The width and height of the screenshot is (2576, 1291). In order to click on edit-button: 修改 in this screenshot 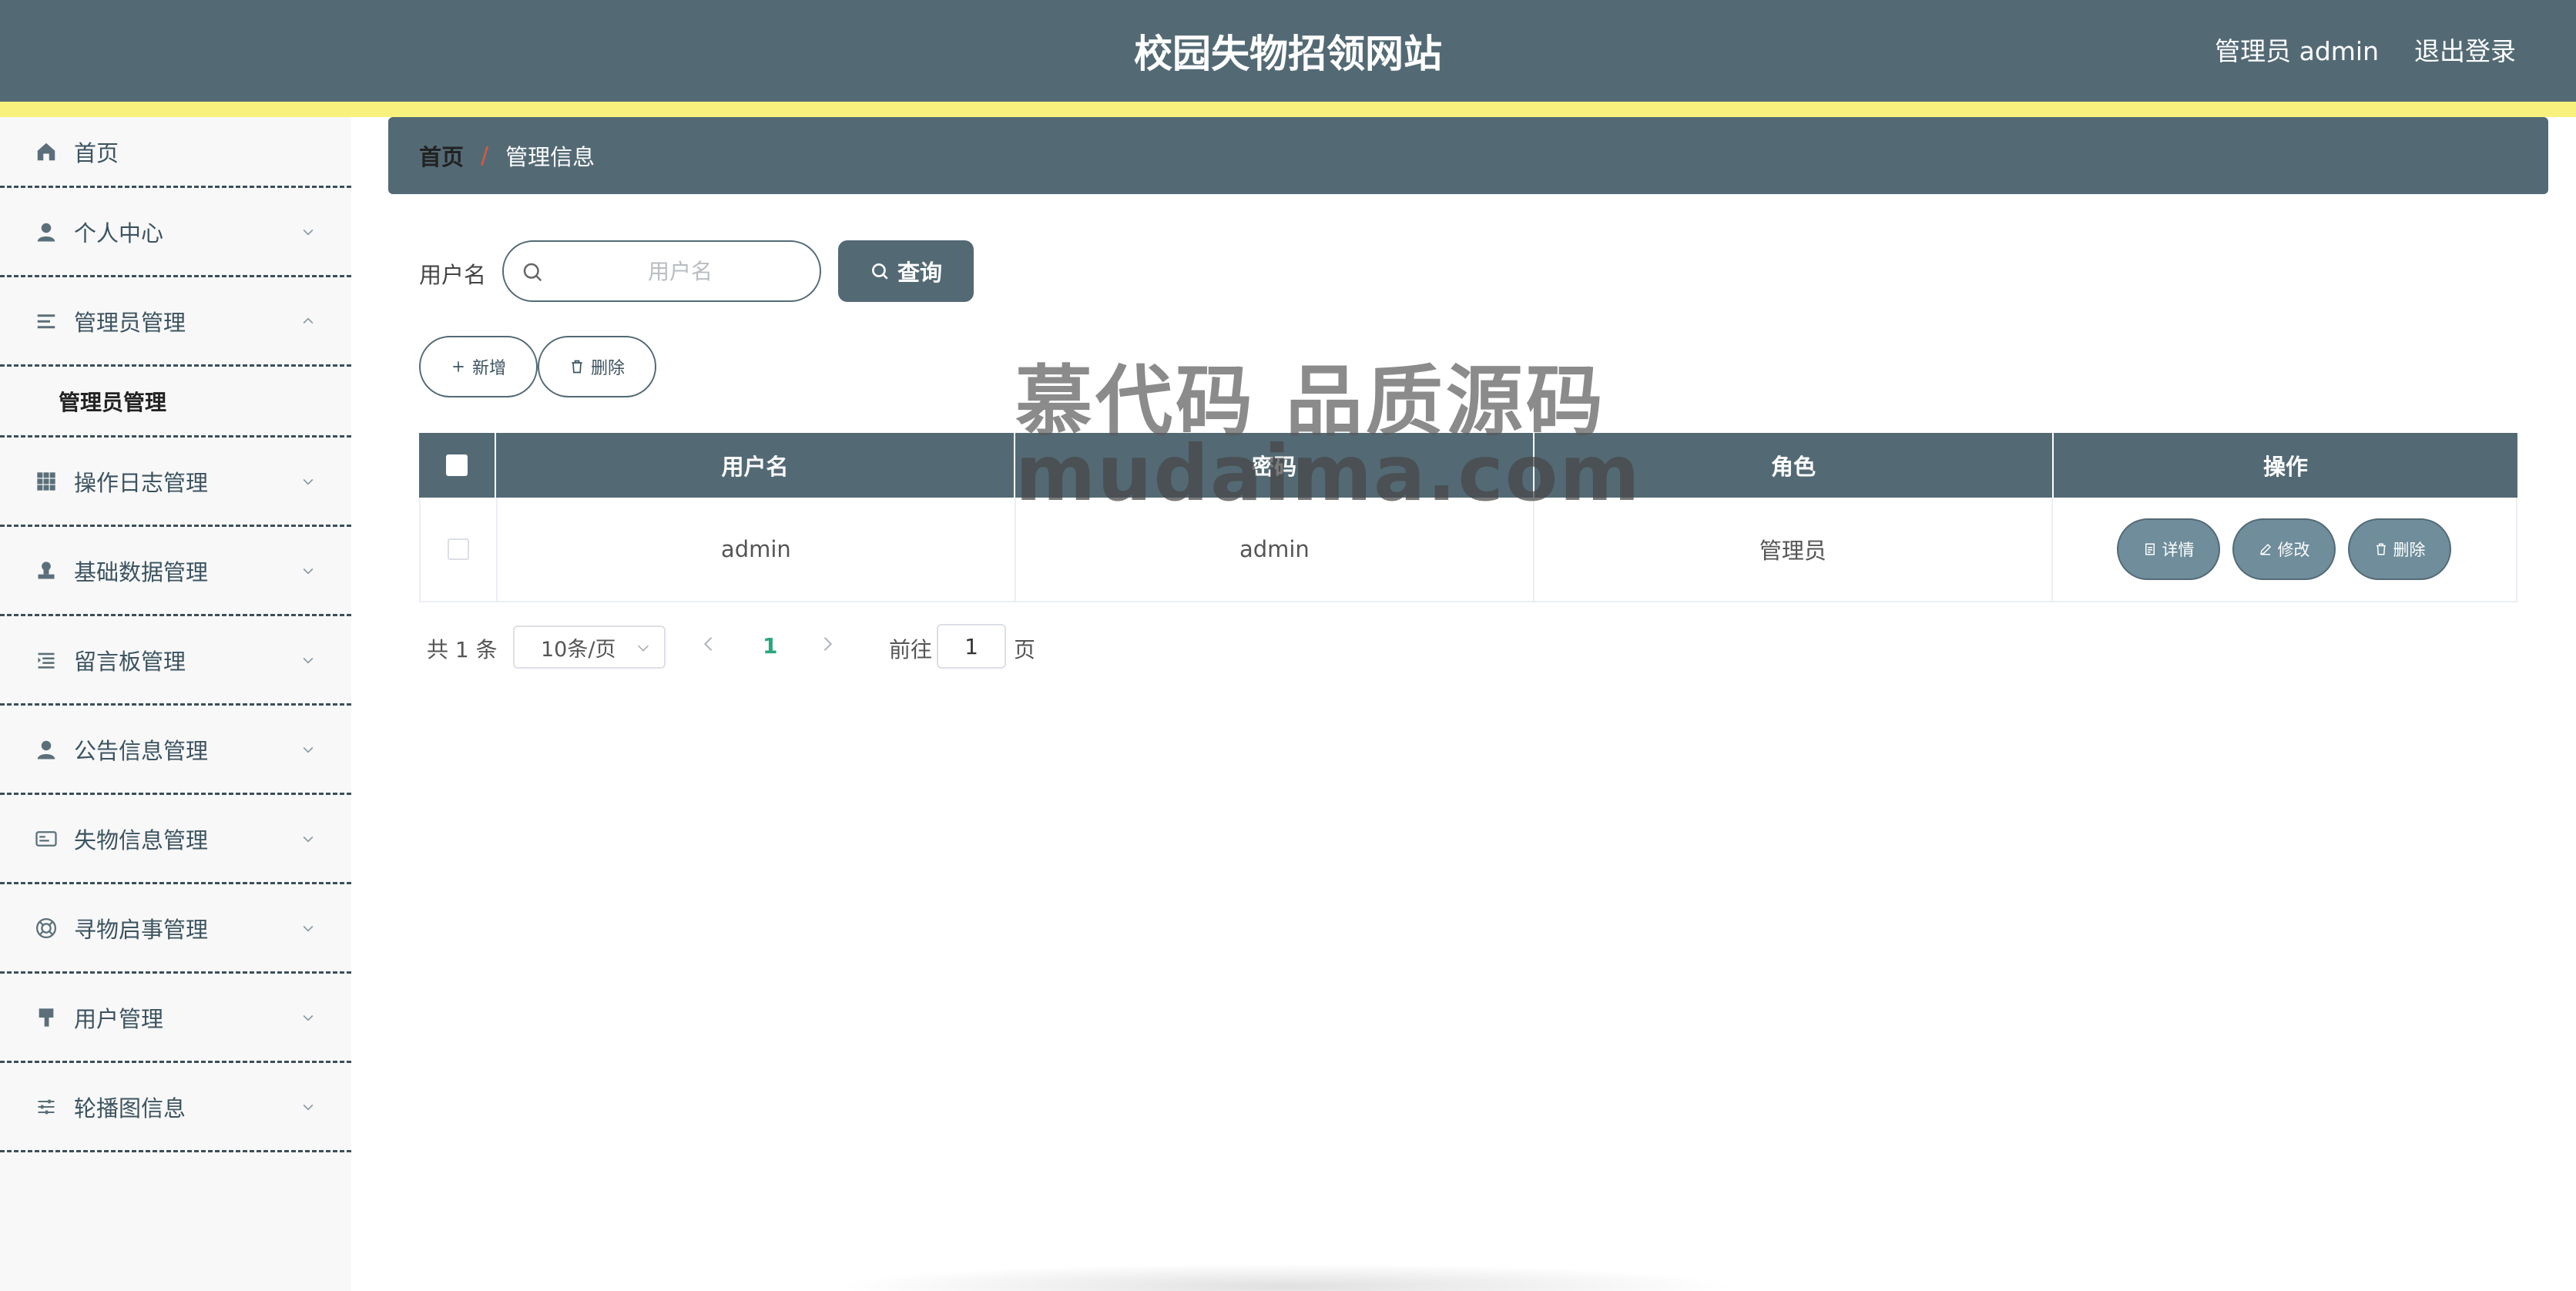, I will do `click(2284, 549)`.